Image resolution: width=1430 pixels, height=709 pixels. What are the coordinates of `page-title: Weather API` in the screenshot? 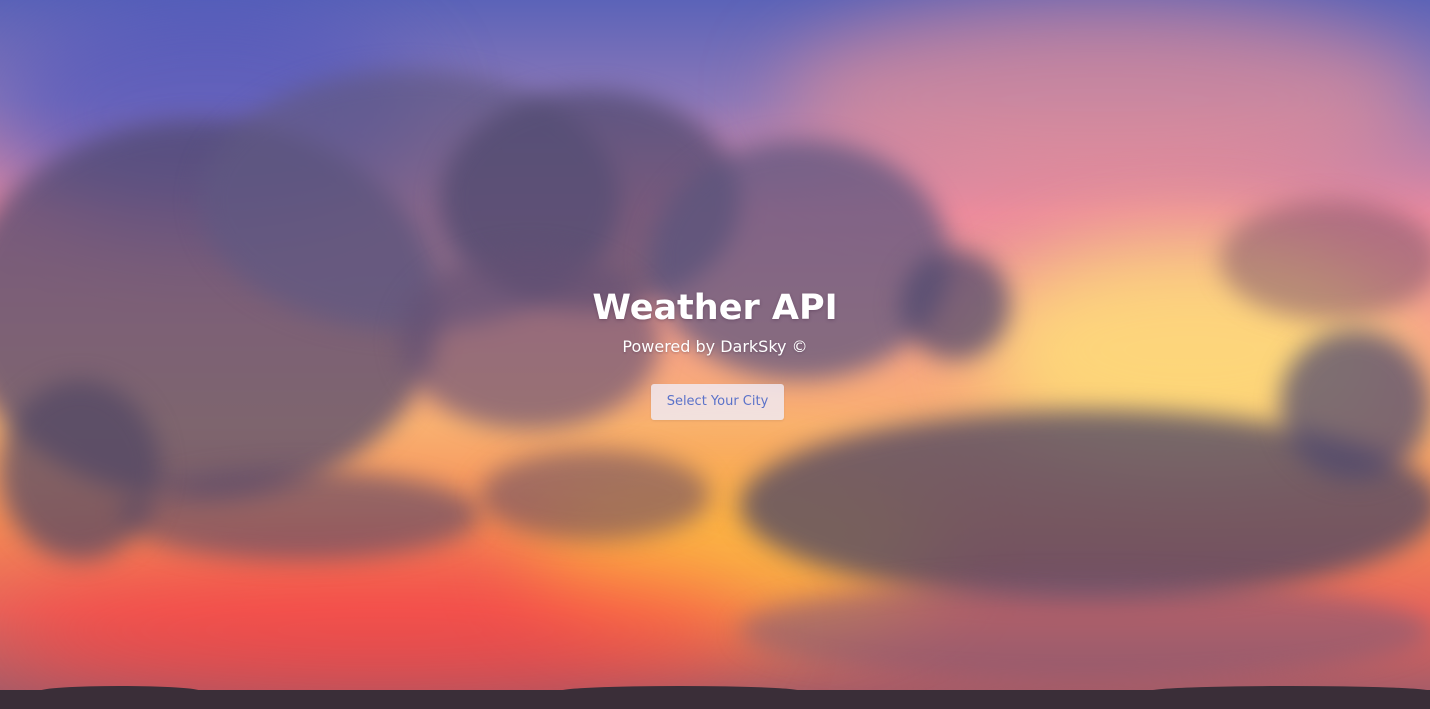 It's located at (715, 308).